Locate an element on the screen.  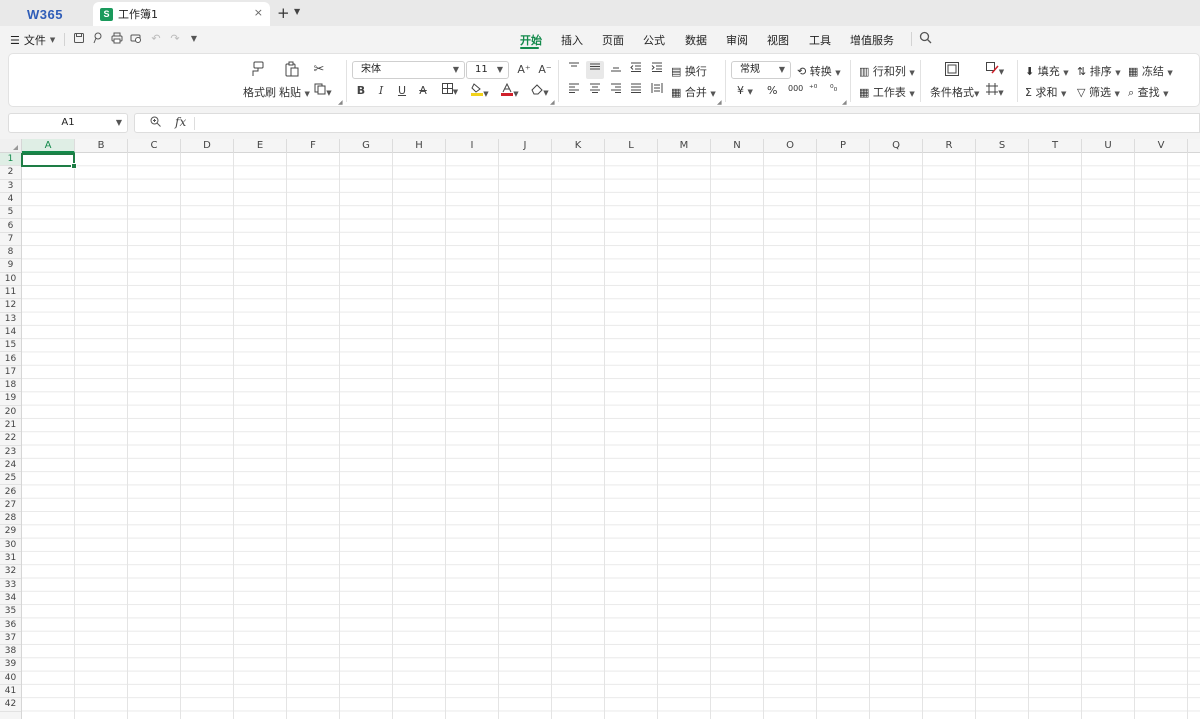
column-header-p: P is located at coordinates (843, 146).